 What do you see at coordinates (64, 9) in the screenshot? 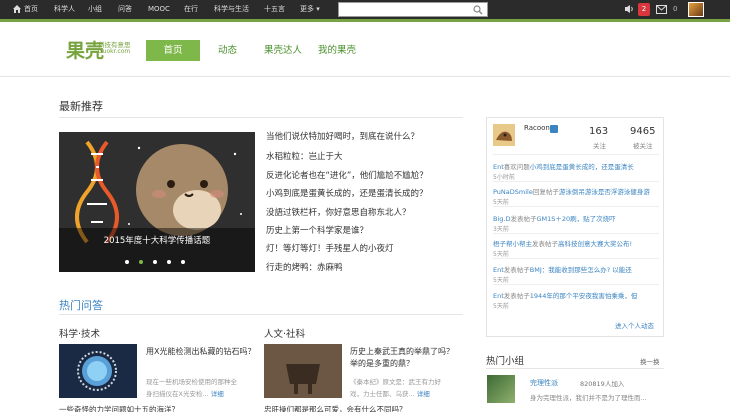
I see `topnav-scientist: 科学人` at bounding box center [64, 9].